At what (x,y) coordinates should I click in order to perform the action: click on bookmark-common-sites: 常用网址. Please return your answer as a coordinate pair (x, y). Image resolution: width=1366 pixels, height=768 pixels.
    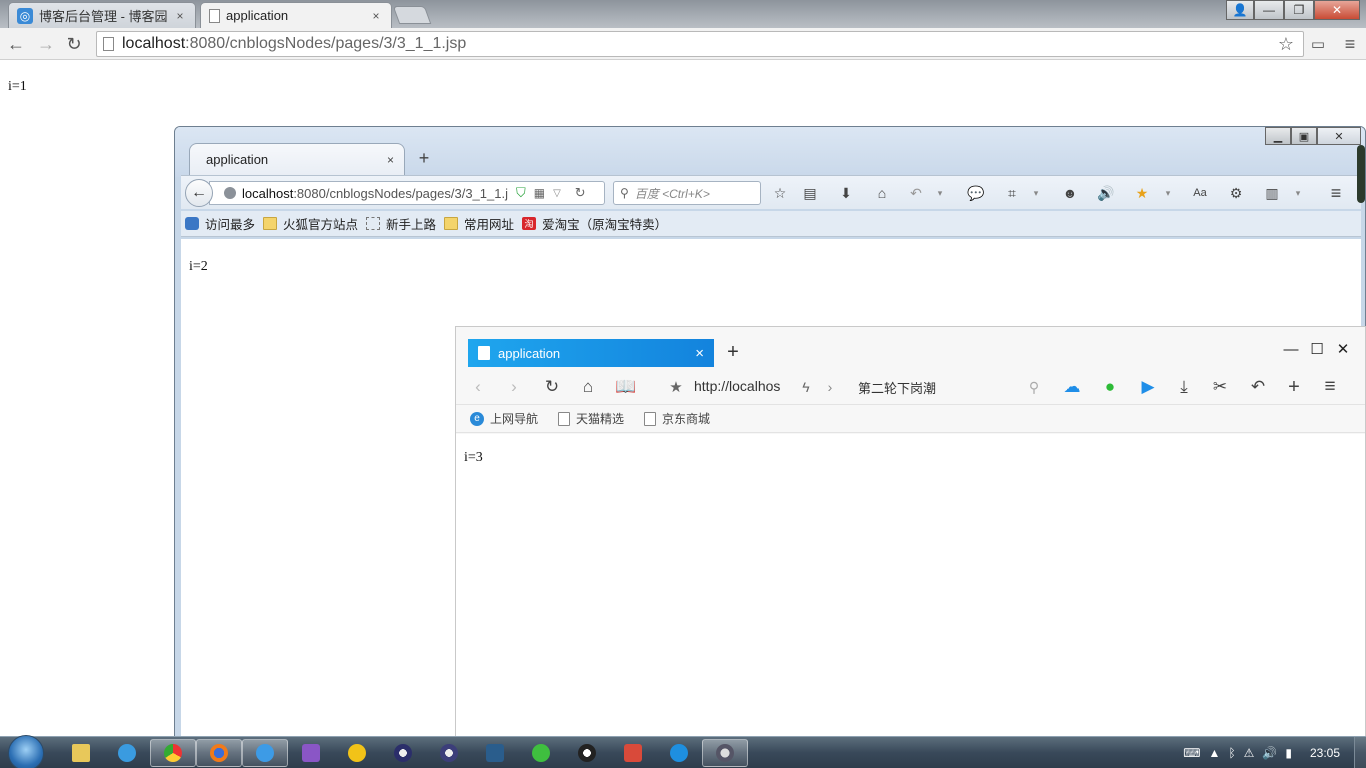
    Looking at the image, I should click on (479, 223).